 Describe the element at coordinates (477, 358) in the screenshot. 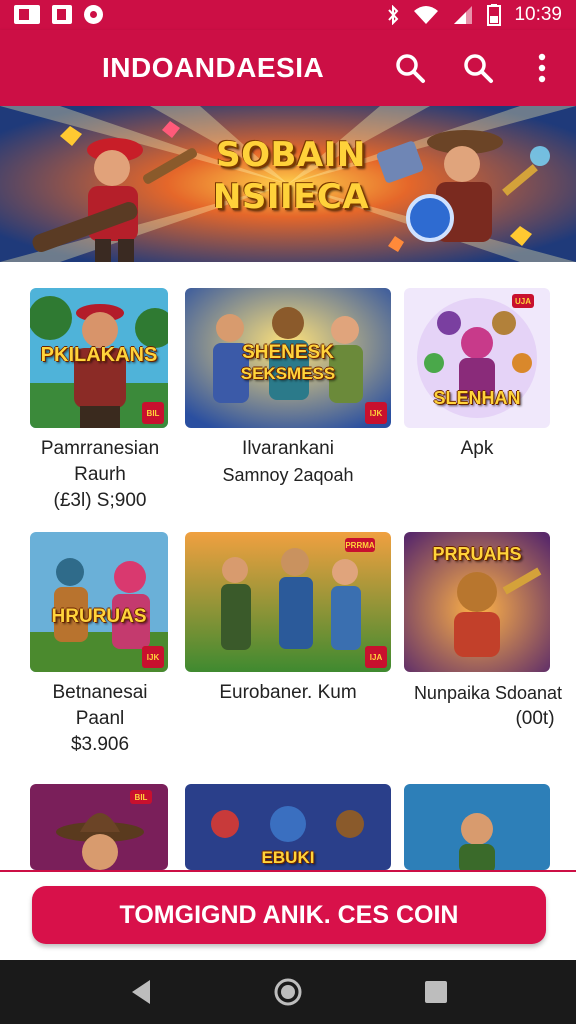

I see `game-tile: SLENHAN UJA` at that location.